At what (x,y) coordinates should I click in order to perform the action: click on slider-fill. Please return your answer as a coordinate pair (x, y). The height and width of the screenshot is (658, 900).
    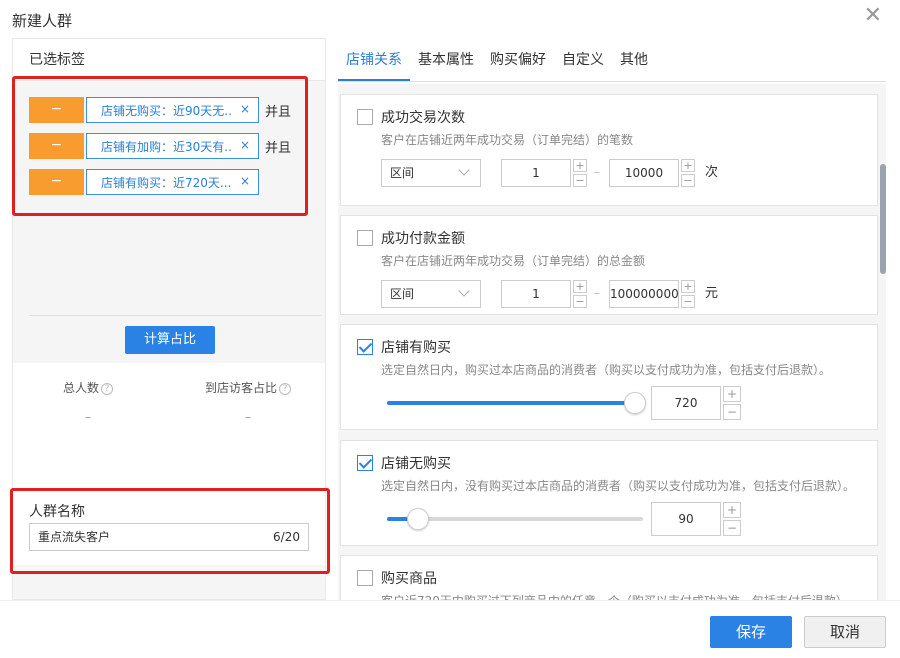
    Looking at the image, I should click on (511, 403).